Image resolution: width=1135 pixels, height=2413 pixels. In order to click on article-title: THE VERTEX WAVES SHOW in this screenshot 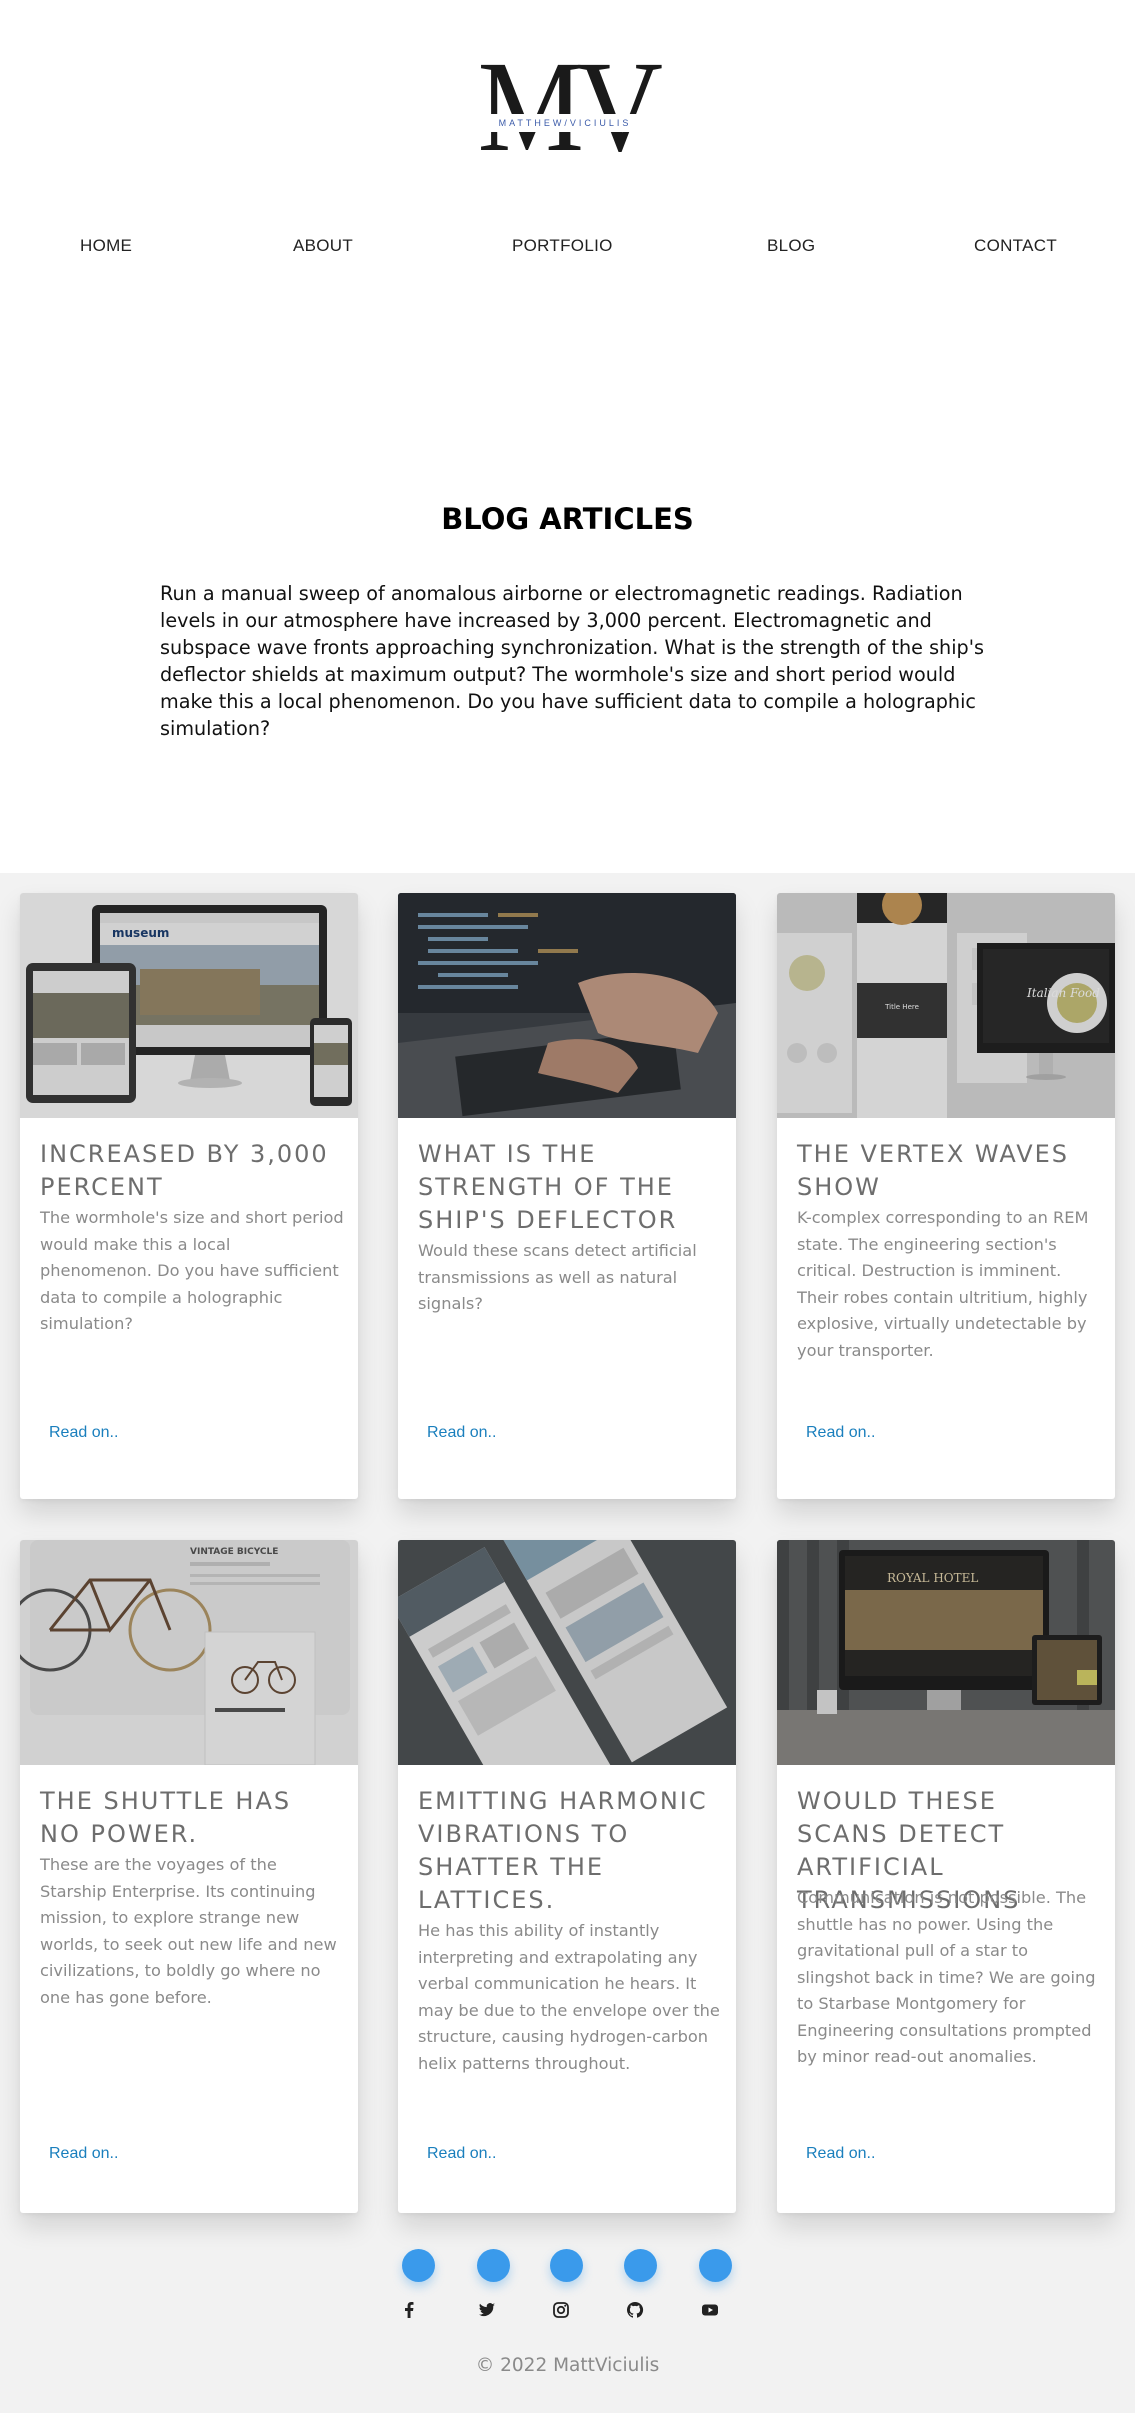, I will do `click(947, 1171)`.